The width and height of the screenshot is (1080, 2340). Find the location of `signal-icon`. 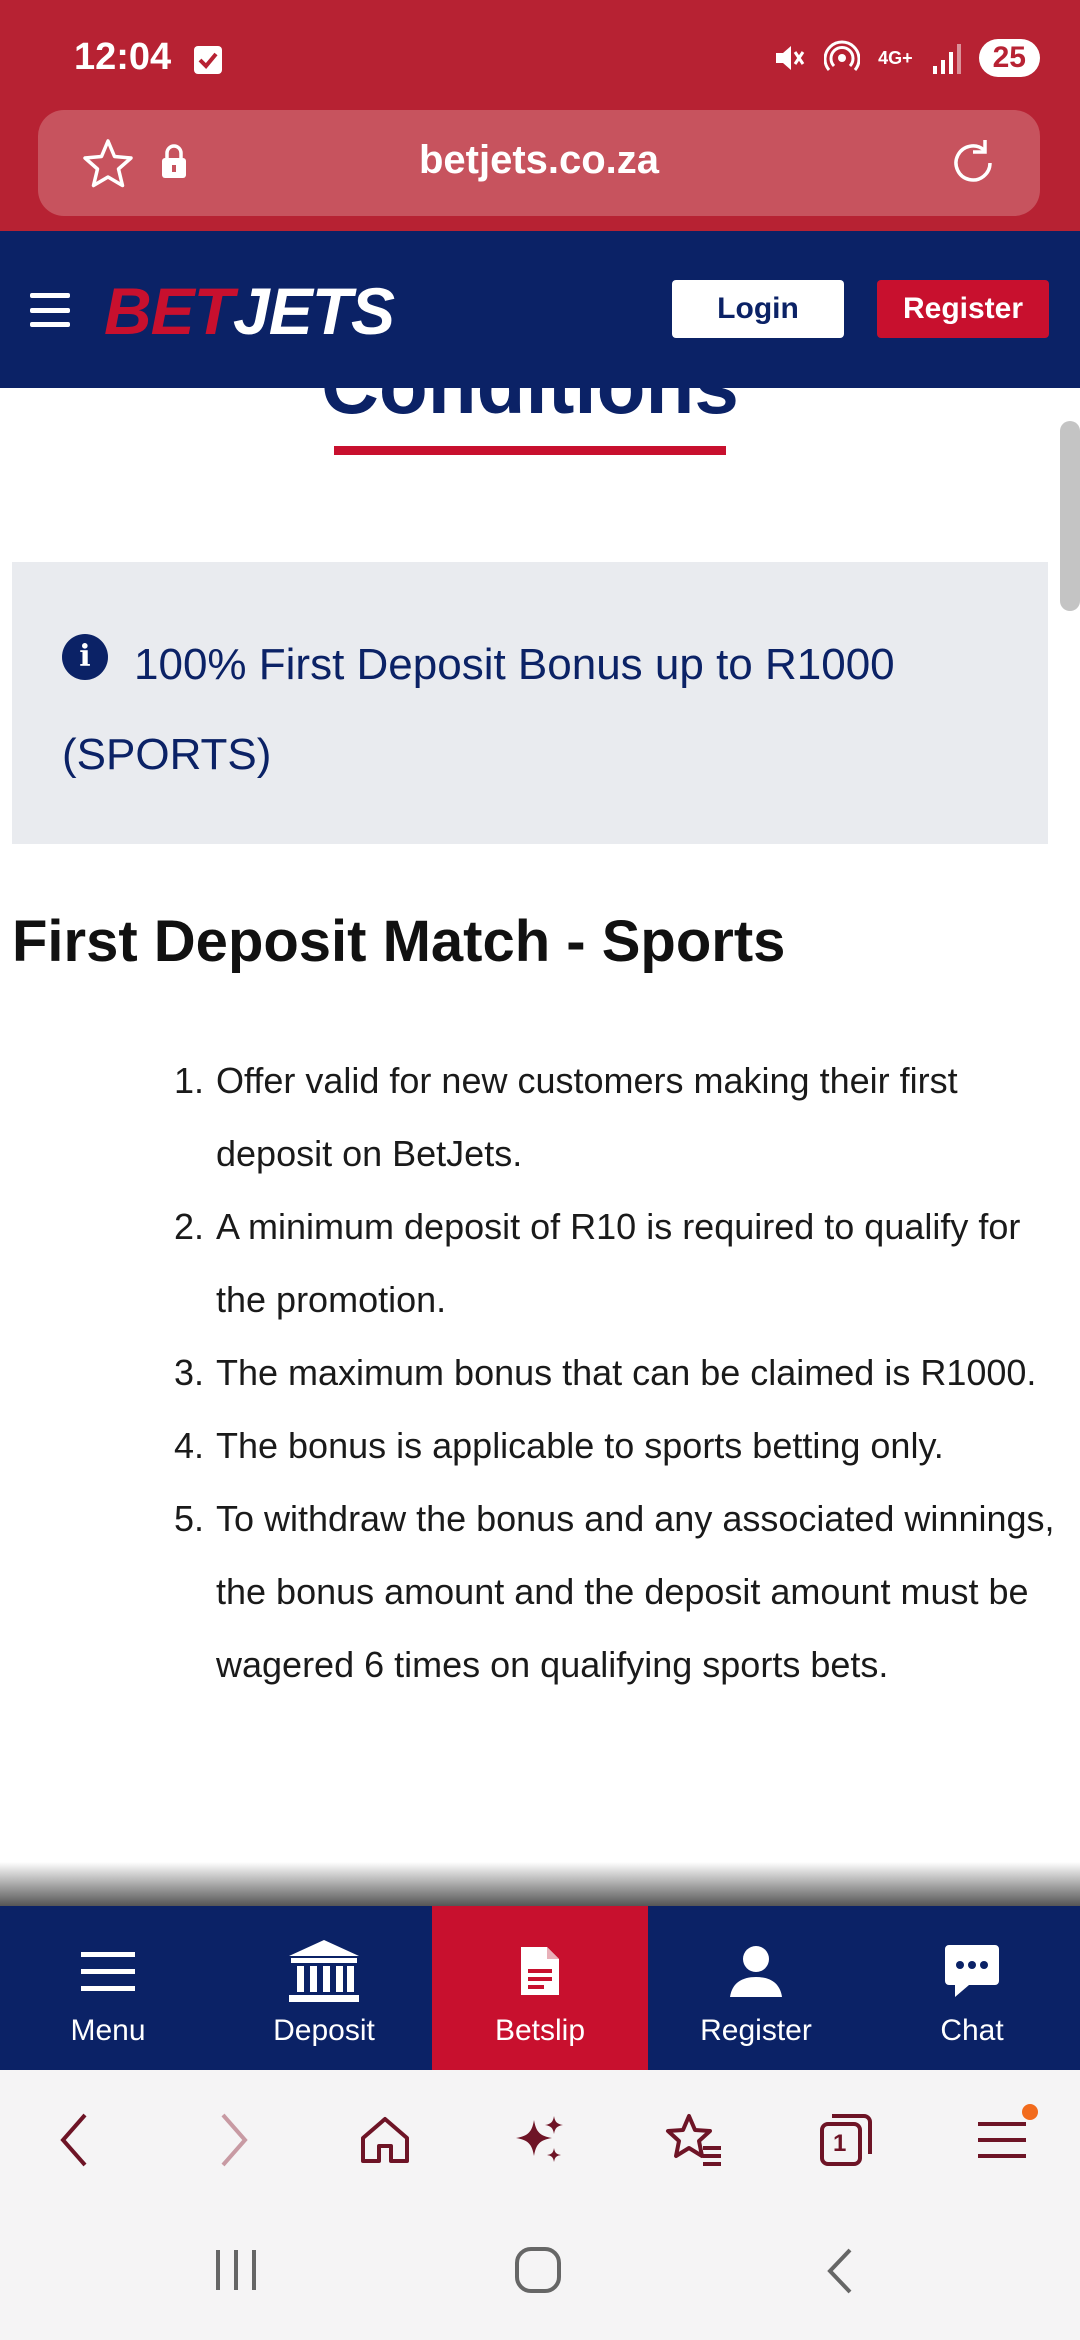

signal-icon is located at coordinates (946, 59).